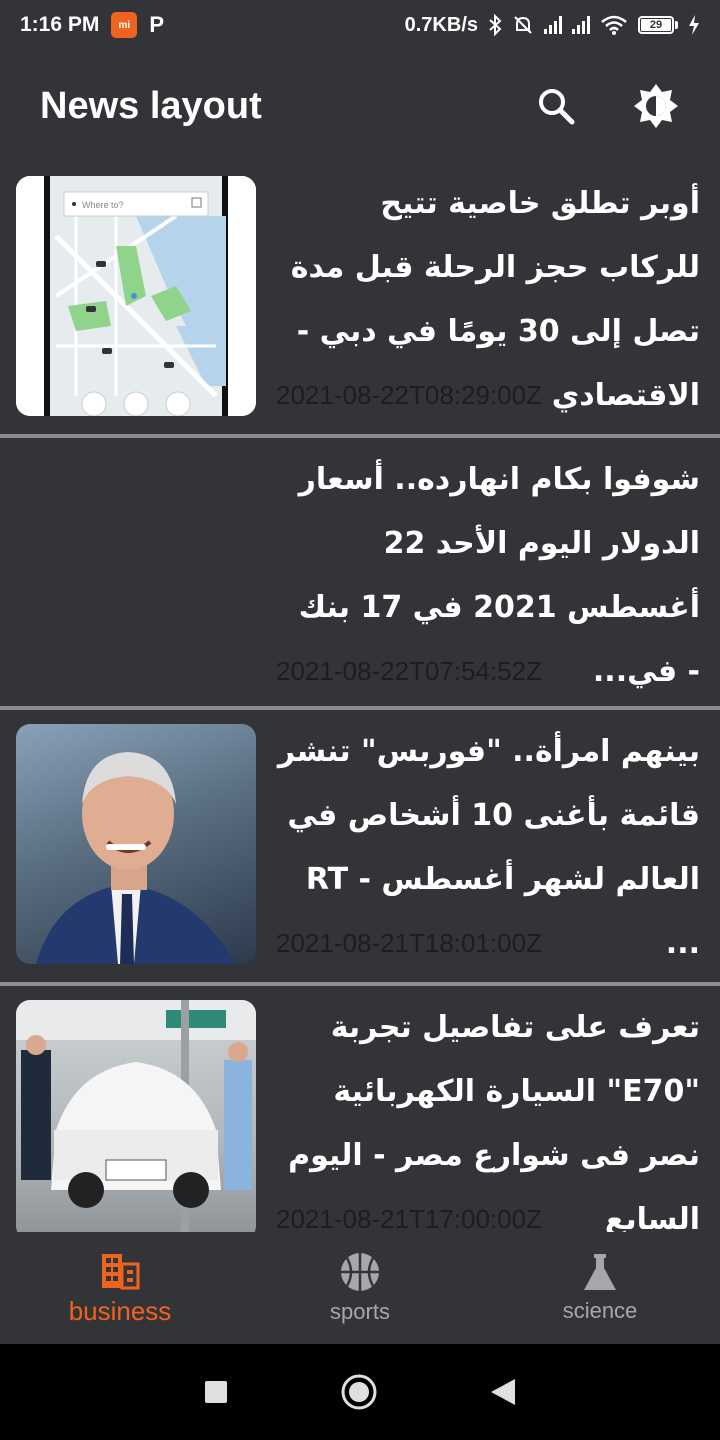 The image size is (720, 1440). I want to click on theme-toggle-button, so click(656, 106).